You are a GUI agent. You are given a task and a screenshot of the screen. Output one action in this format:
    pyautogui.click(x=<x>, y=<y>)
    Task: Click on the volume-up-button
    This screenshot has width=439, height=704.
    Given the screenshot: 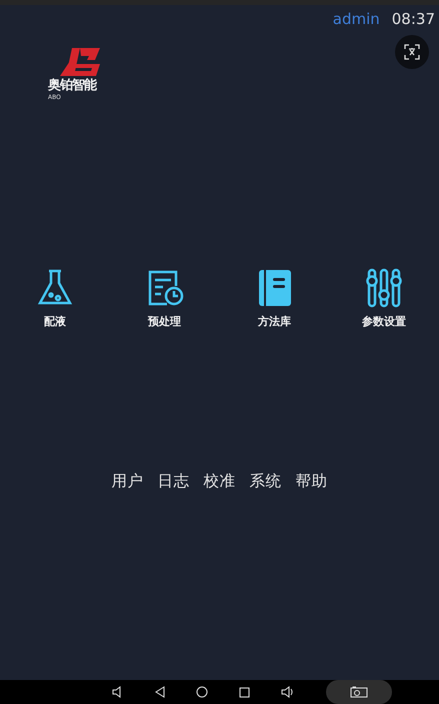 What is the action you would take?
    pyautogui.click(x=287, y=692)
    